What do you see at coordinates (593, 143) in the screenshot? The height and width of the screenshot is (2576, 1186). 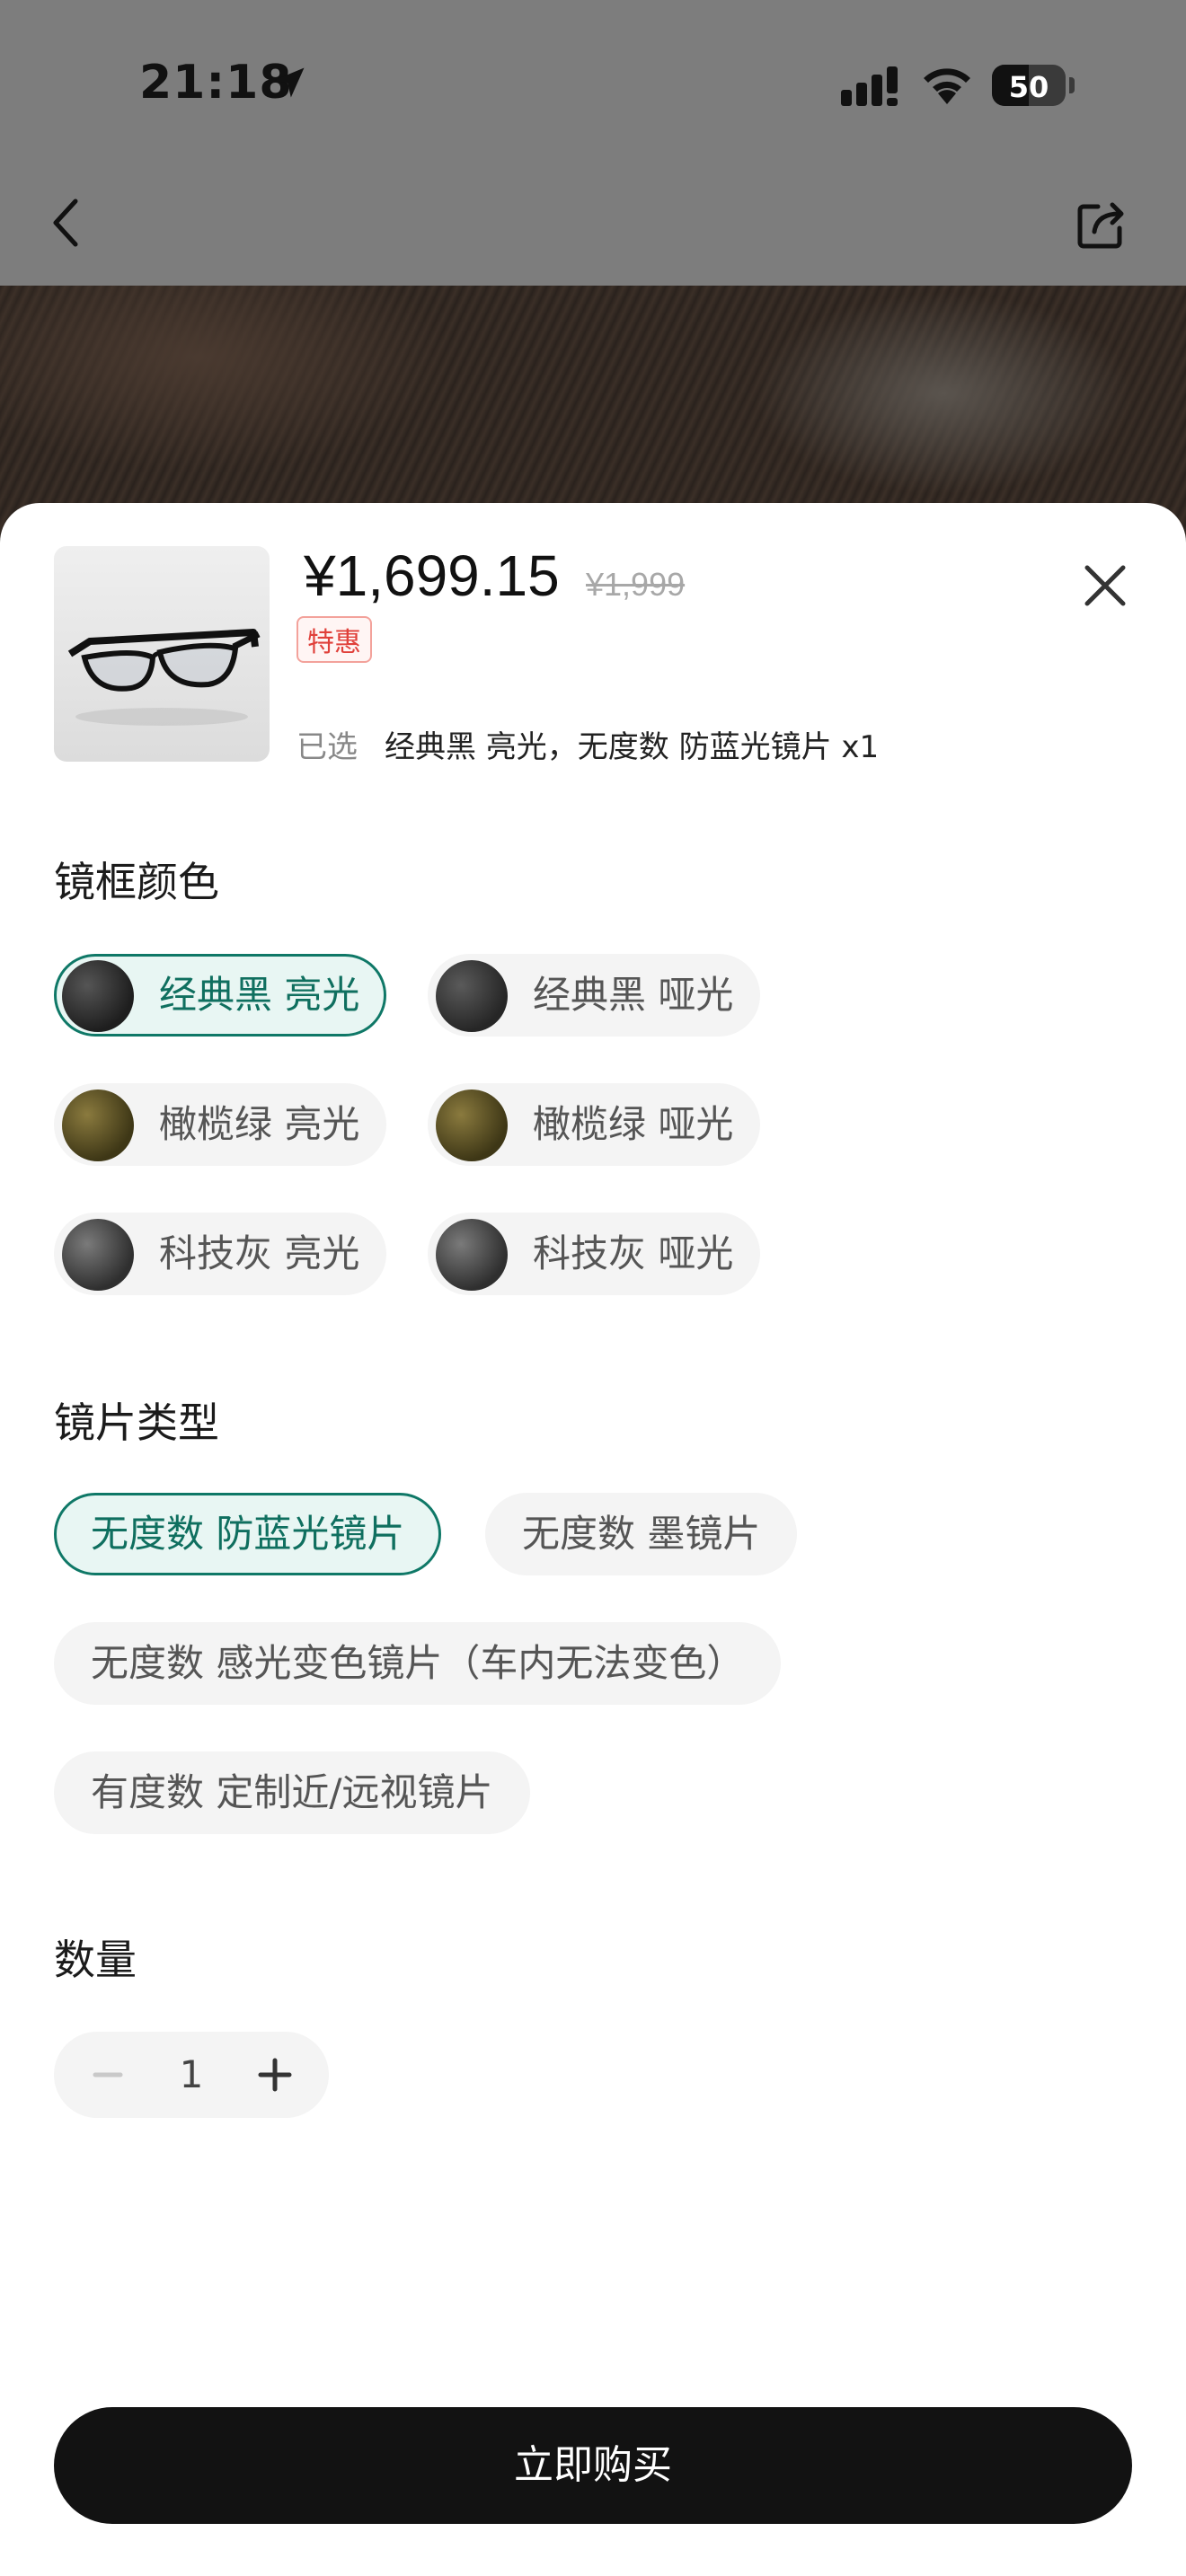 I see `page-header-backdrop` at bounding box center [593, 143].